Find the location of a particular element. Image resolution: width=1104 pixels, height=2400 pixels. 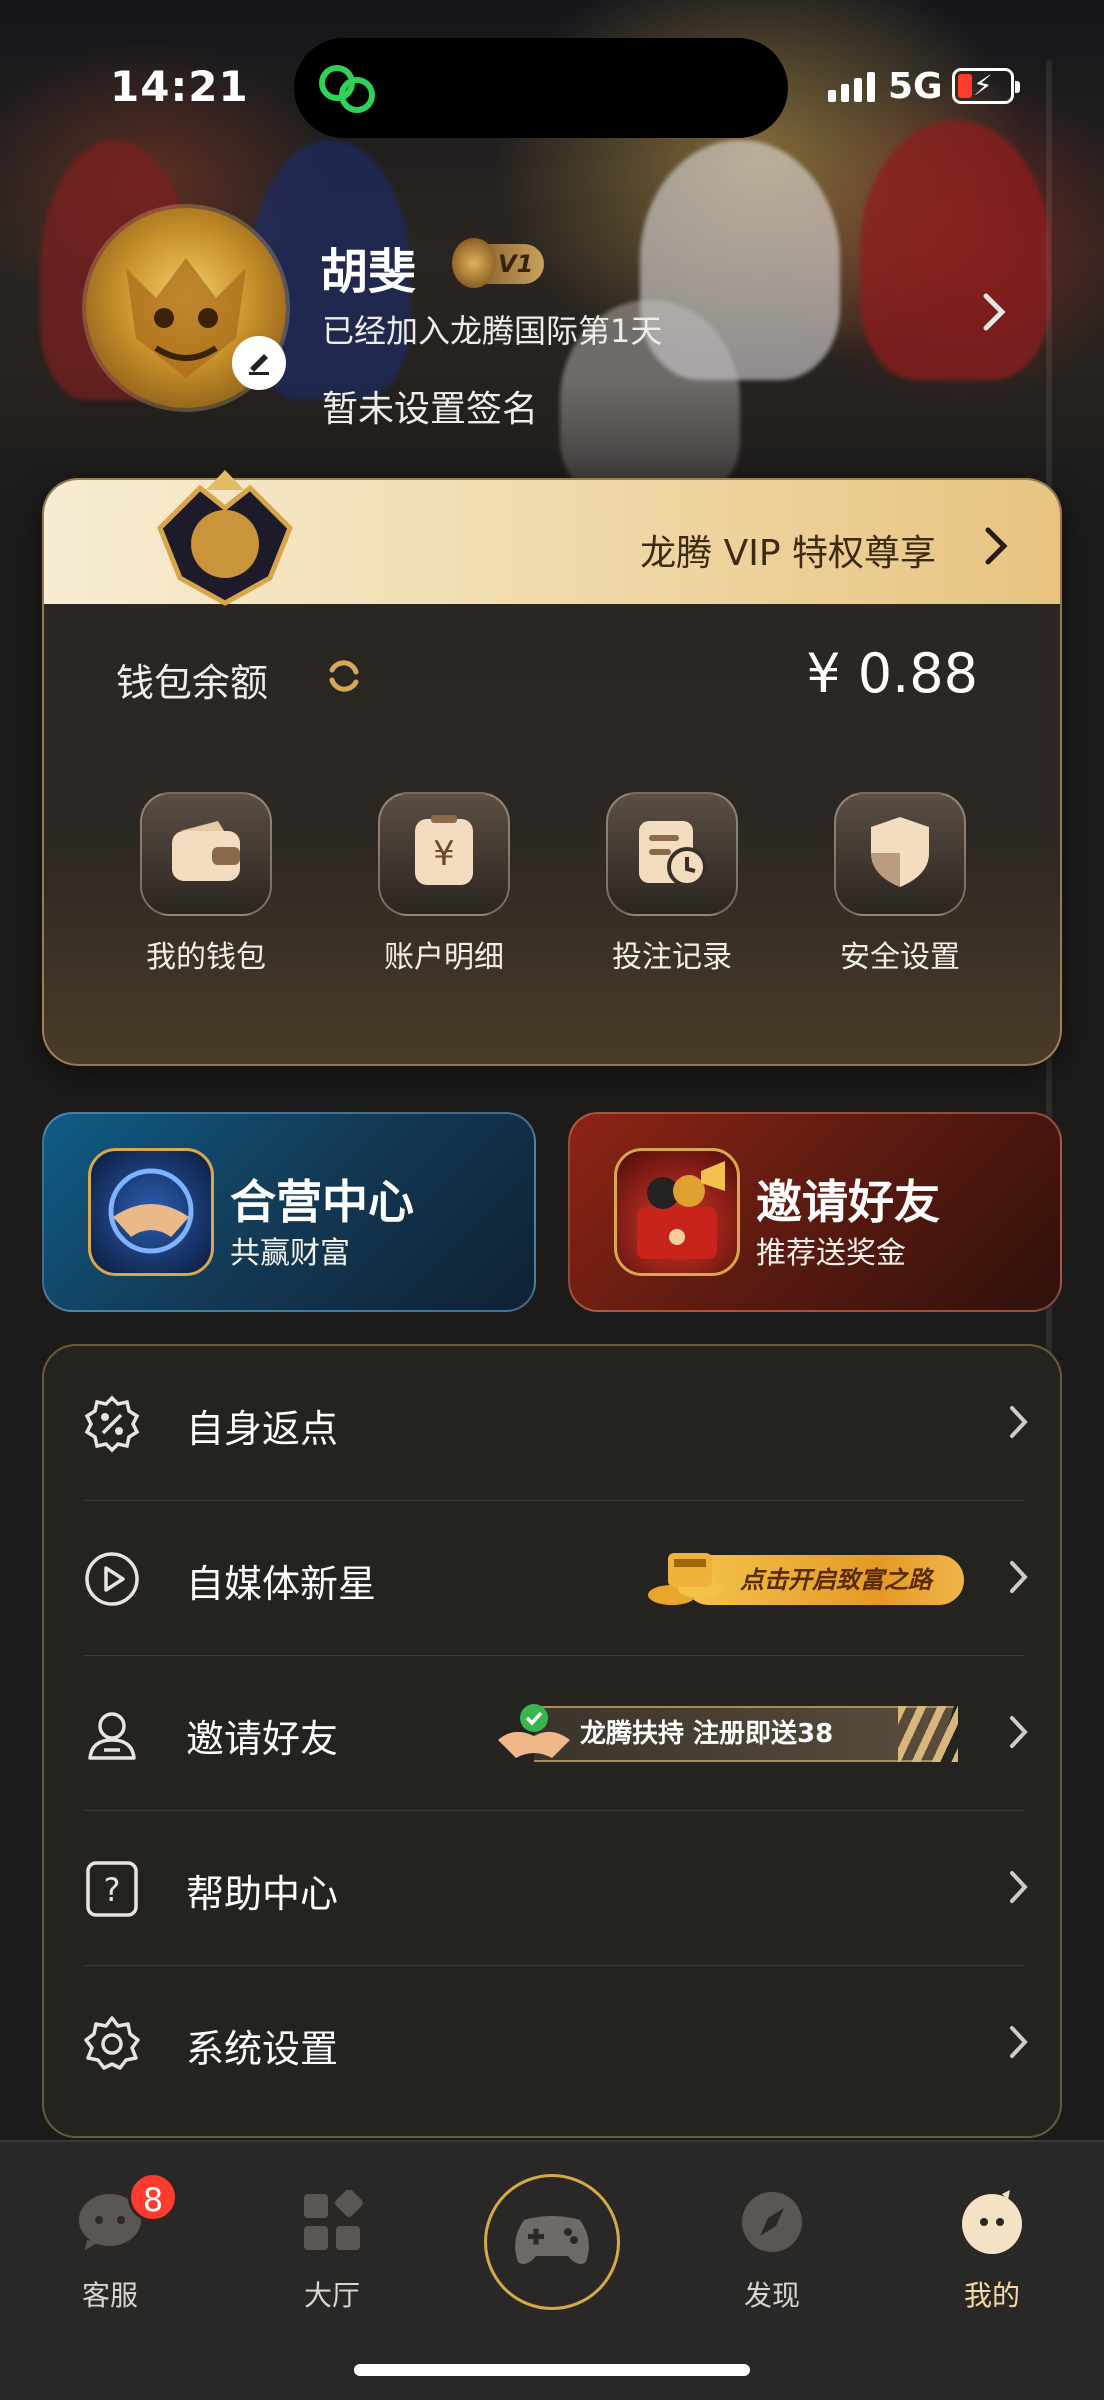

menu-item-rebate: 自身返点 is located at coordinates (554, 1423).